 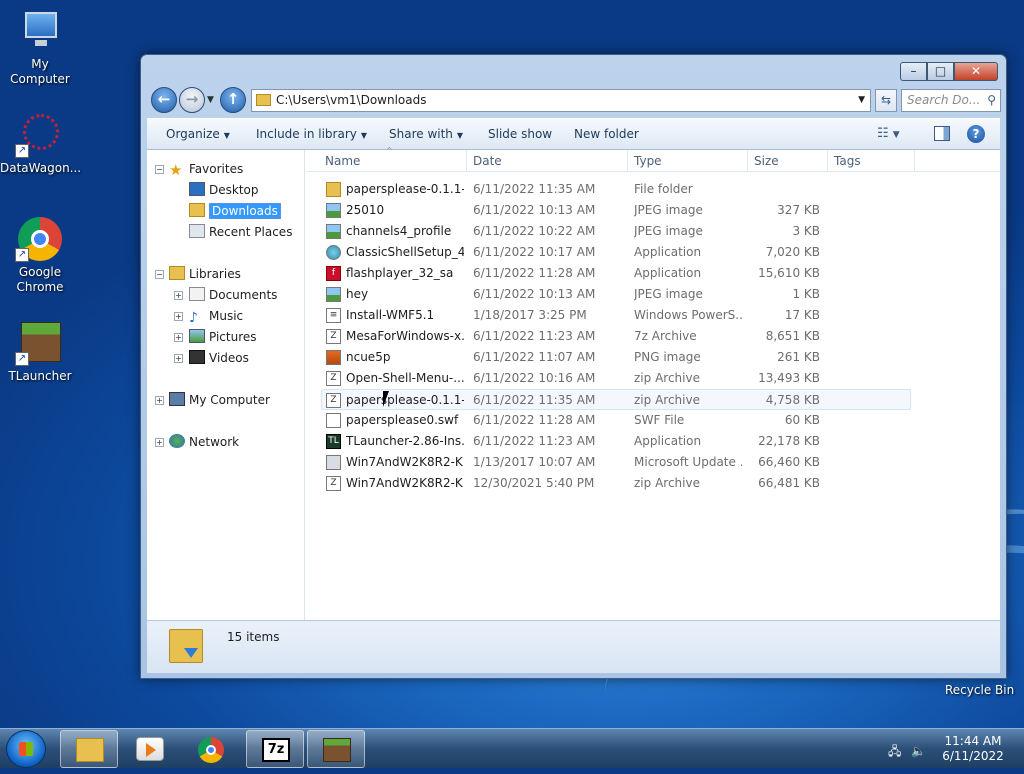 What do you see at coordinates (561, 100) in the screenshot?
I see `address-bar: C:\Users\vm1\Downloads ▼` at bounding box center [561, 100].